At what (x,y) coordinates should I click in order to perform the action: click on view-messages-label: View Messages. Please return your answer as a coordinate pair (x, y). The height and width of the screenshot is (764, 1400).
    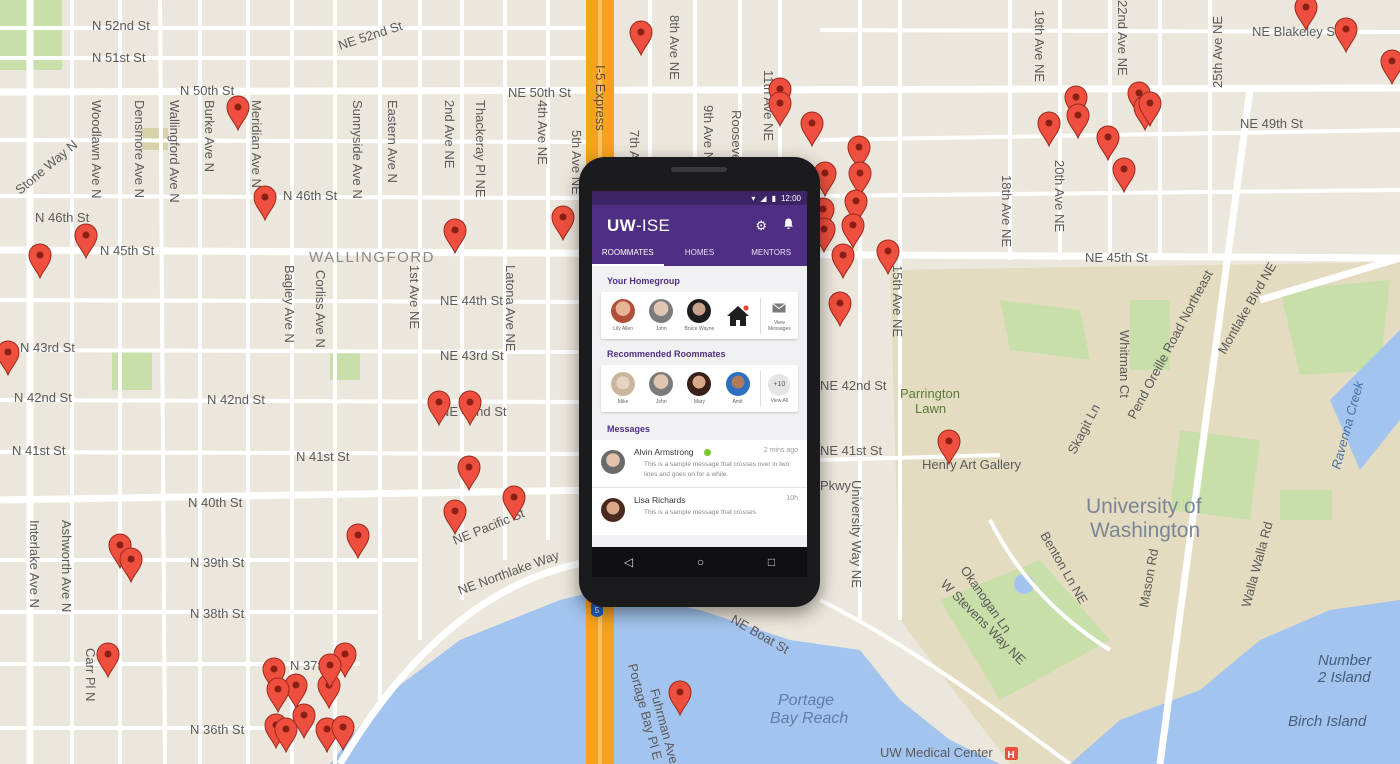
    Looking at the image, I should click on (779, 325).